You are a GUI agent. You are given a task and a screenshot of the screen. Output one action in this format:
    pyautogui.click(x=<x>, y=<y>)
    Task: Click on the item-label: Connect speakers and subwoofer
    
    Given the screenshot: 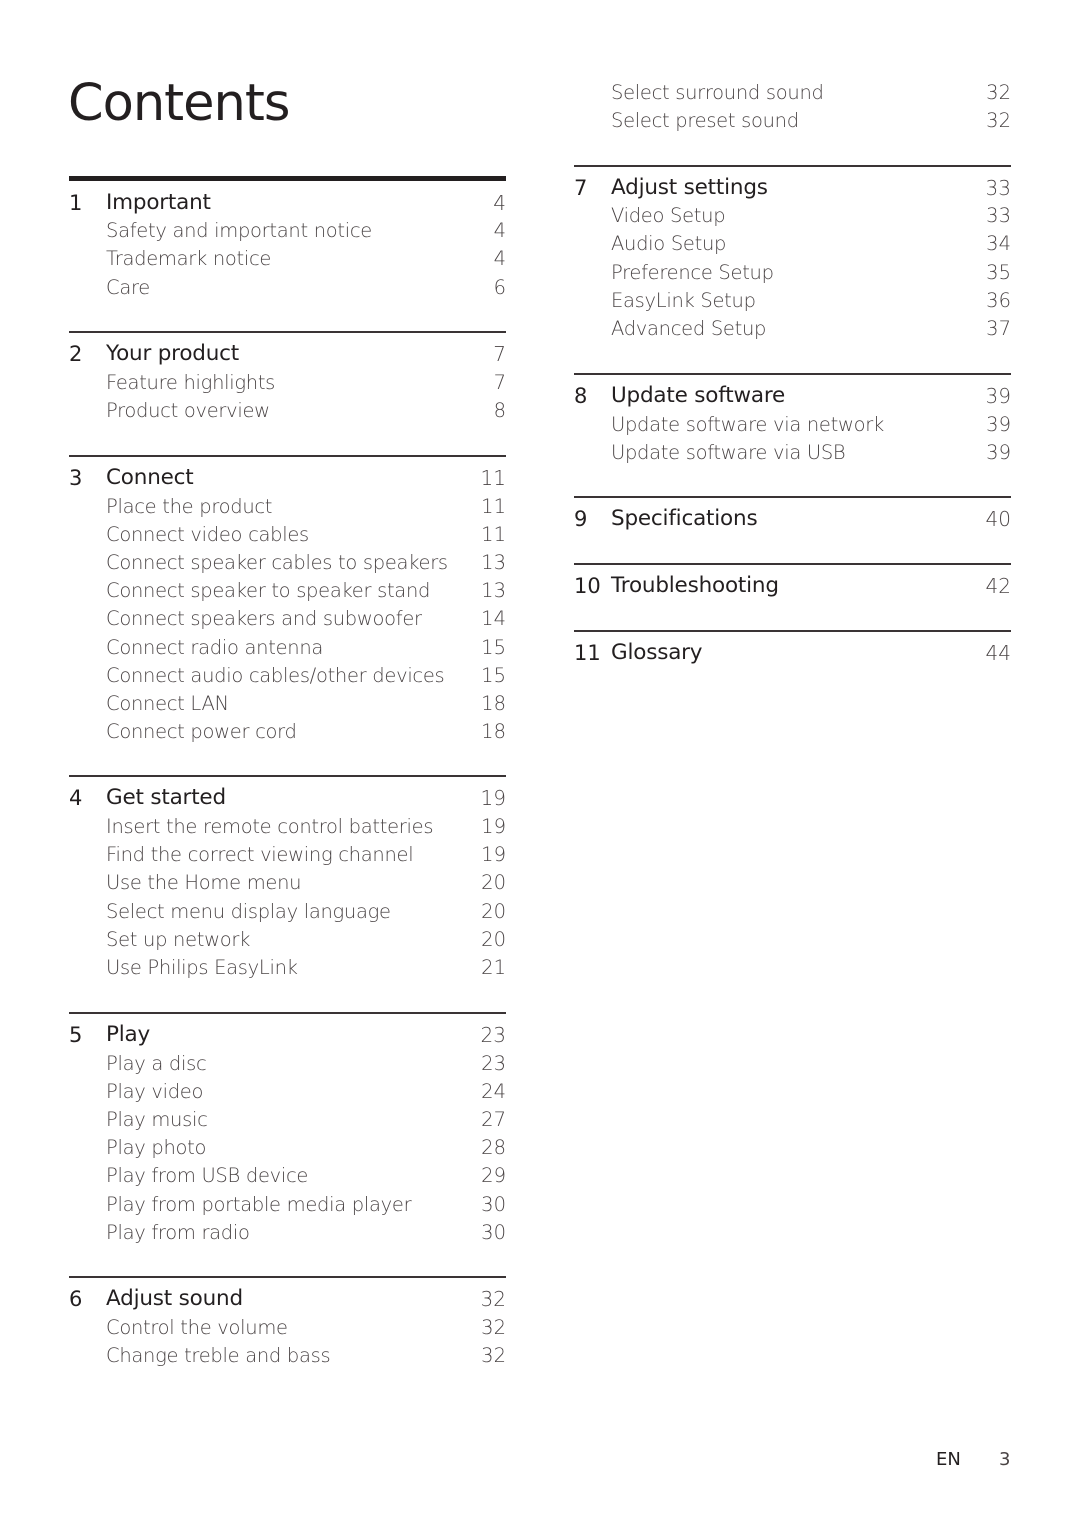 What is the action you would take?
    pyautogui.click(x=264, y=618)
    